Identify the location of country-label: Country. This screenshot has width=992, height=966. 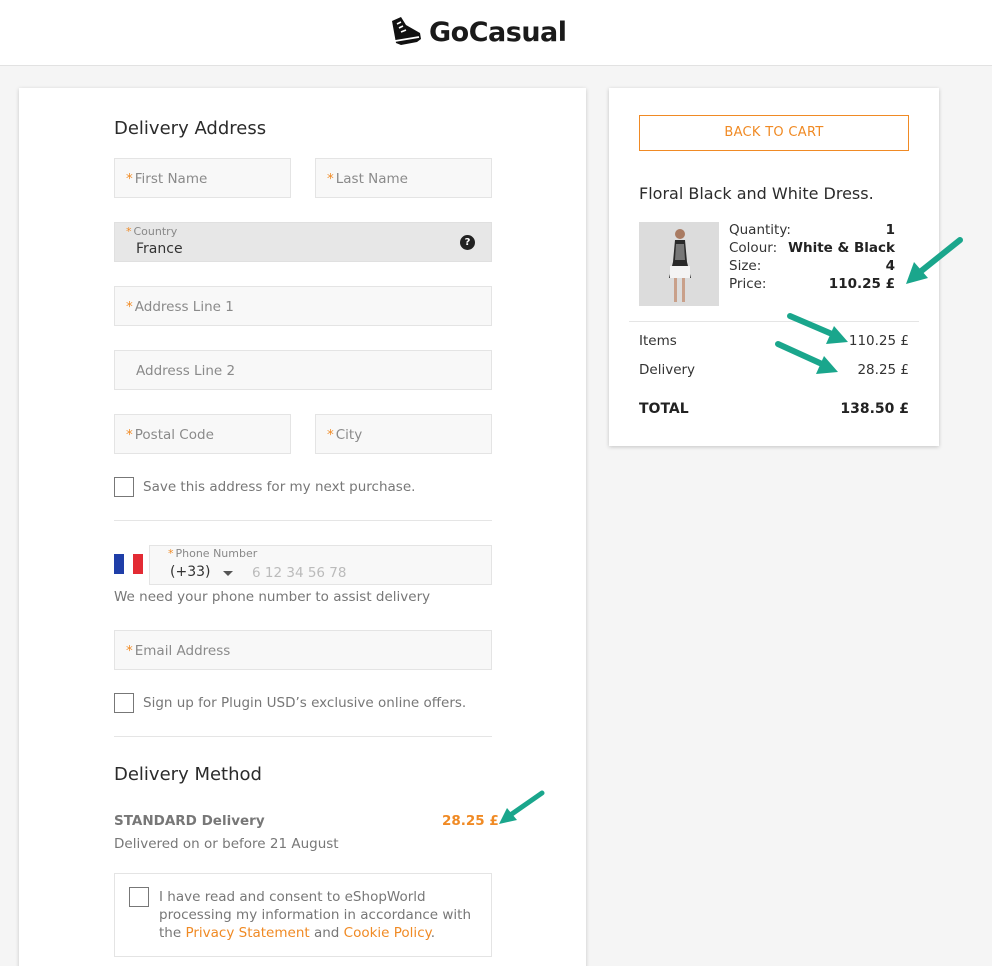
(155, 231).